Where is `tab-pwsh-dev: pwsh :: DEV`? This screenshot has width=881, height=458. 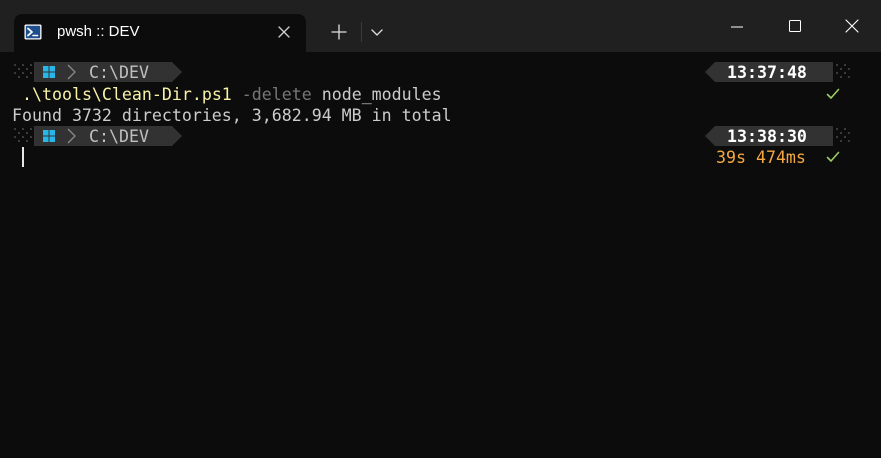 tab-pwsh-dev: pwsh :: DEV is located at coordinates (160, 33).